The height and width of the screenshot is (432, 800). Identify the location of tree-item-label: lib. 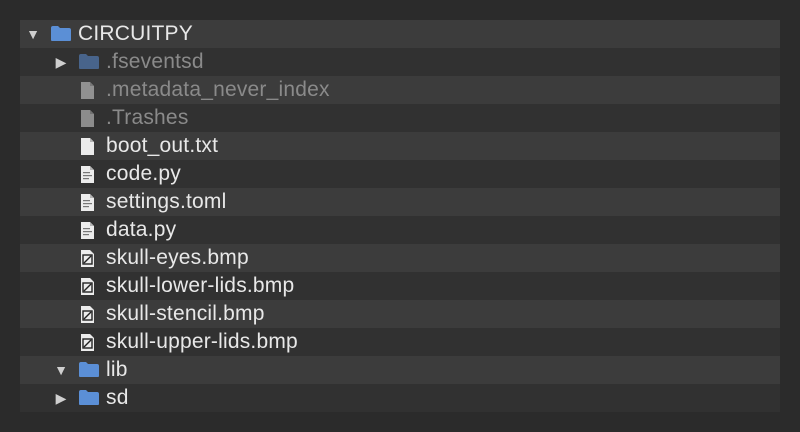
(117, 369).